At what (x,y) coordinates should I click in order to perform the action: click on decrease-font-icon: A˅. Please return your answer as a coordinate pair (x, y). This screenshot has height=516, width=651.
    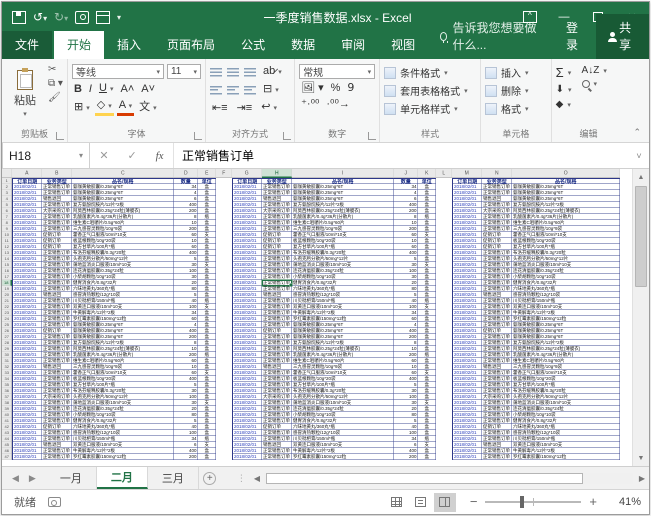
    Looking at the image, I should click on (148, 89).